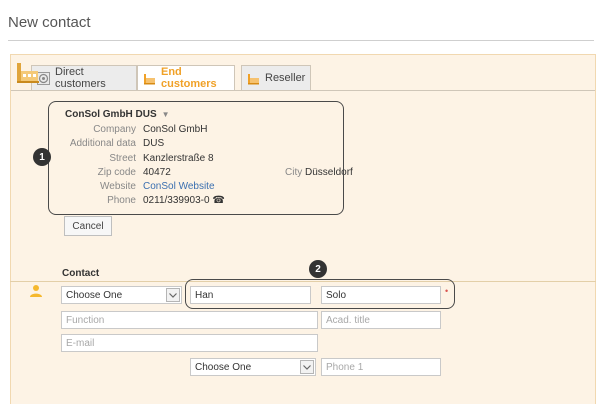 The image size is (600, 406). Describe the element at coordinates (36, 293) in the screenshot. I see `person-icon` at that location.